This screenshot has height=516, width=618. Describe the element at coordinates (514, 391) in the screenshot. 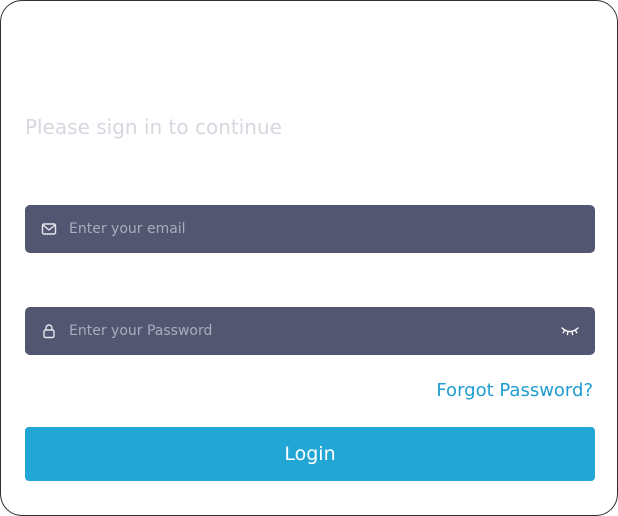

I see `forgot-password-link: Forgot Password?` at that location.